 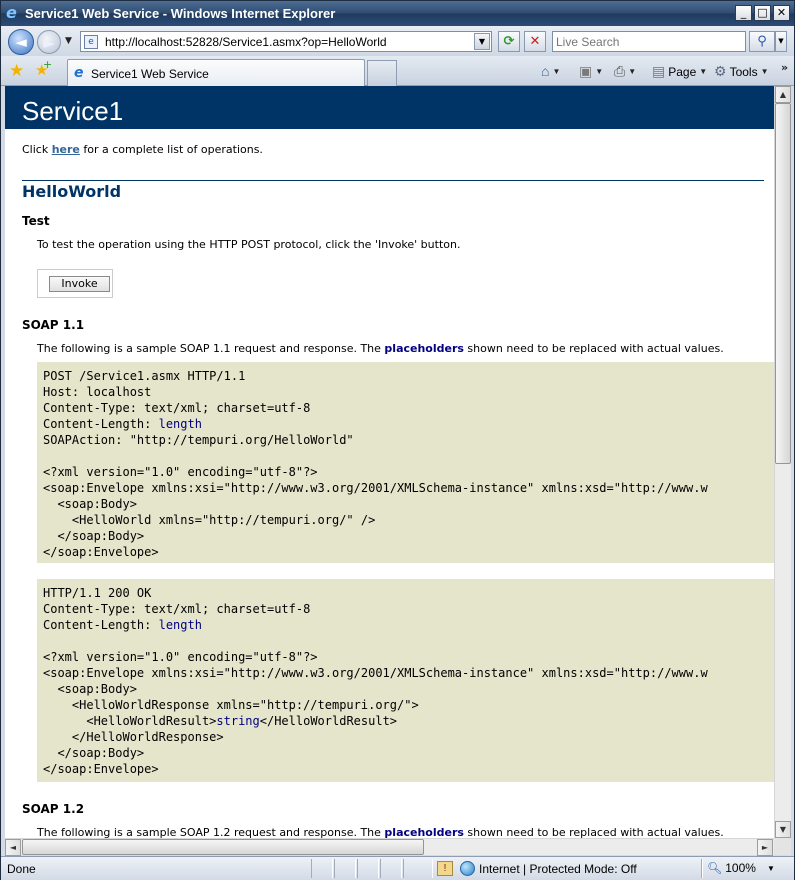 What do you see at coordinates (702, 868) in the screenshot?
I see `status-divider` at bounding box center [702, 868].